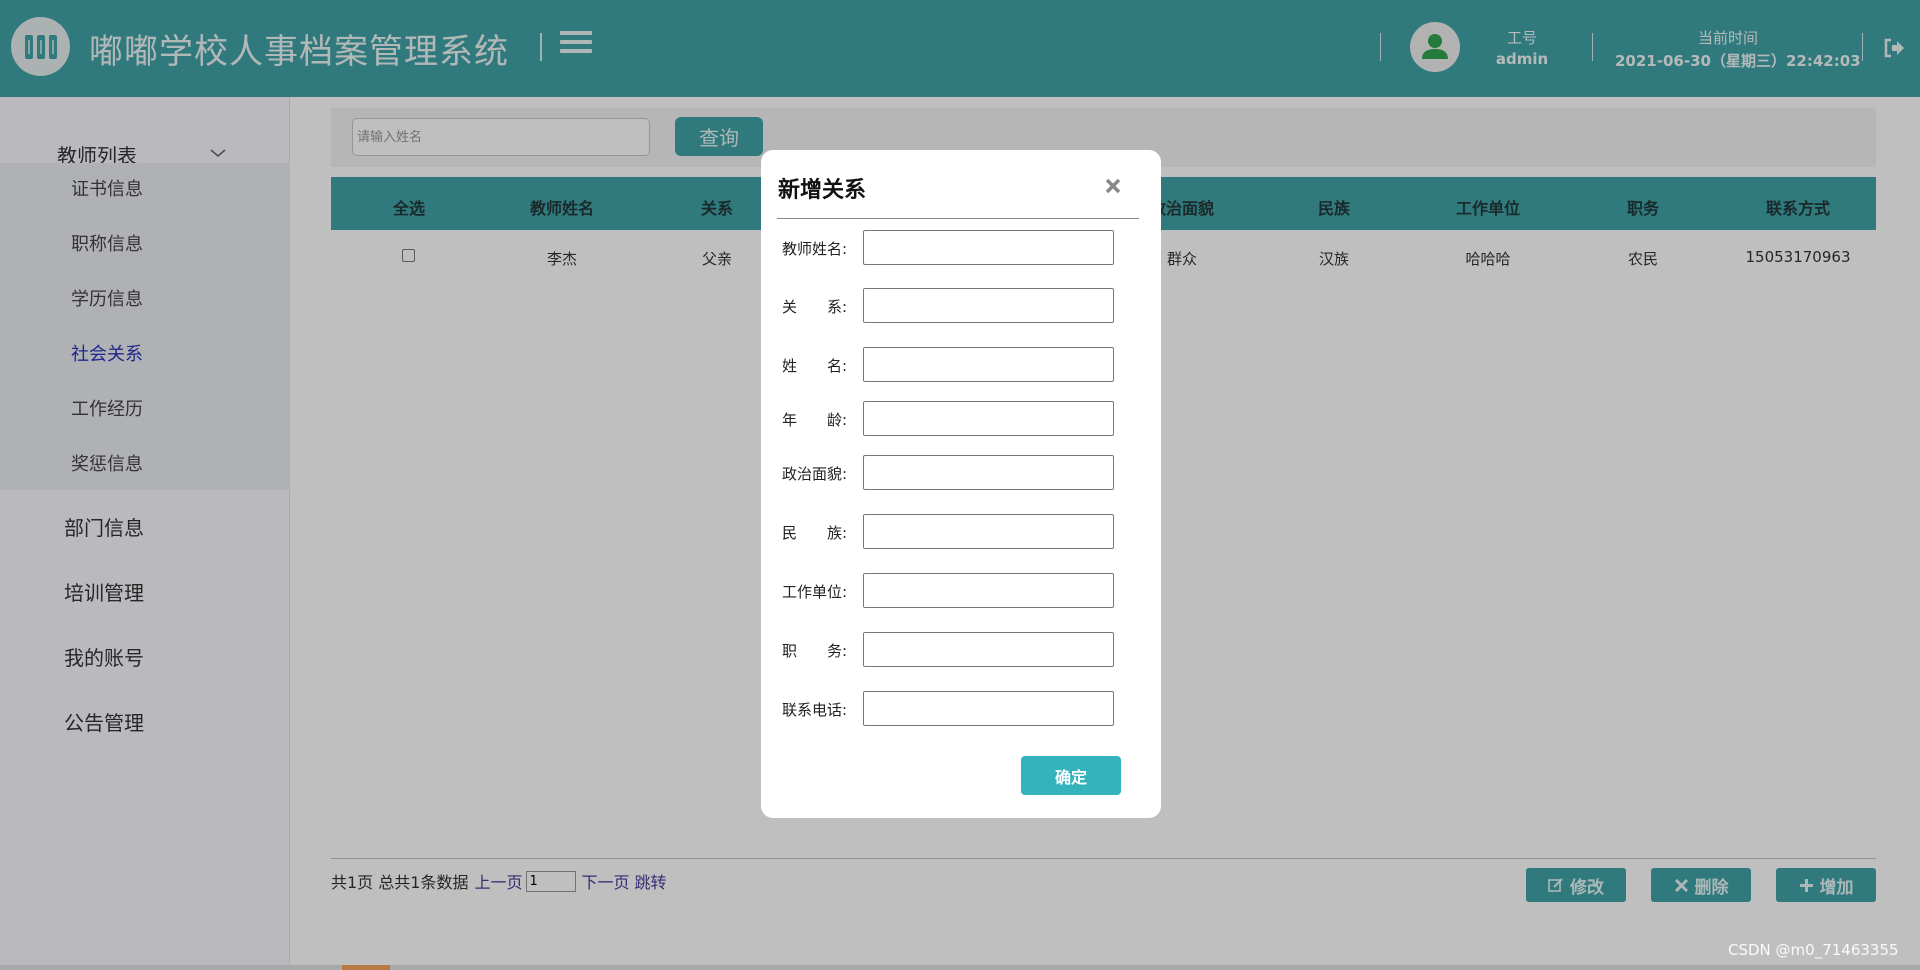 Image resolution: width=1920 pixels, height=970 pixels. What do you see at coordinates (815, 533) in the screenshot?
I see `ethnicity-label: 民 族:` at bounding box center [815, 533].